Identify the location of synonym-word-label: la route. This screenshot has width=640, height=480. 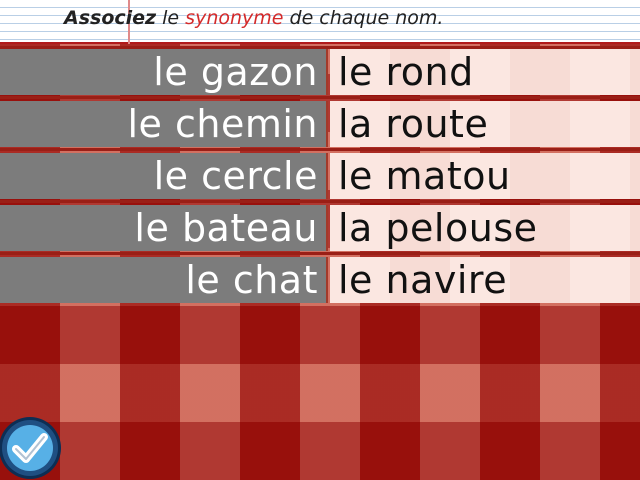
(413, 124).